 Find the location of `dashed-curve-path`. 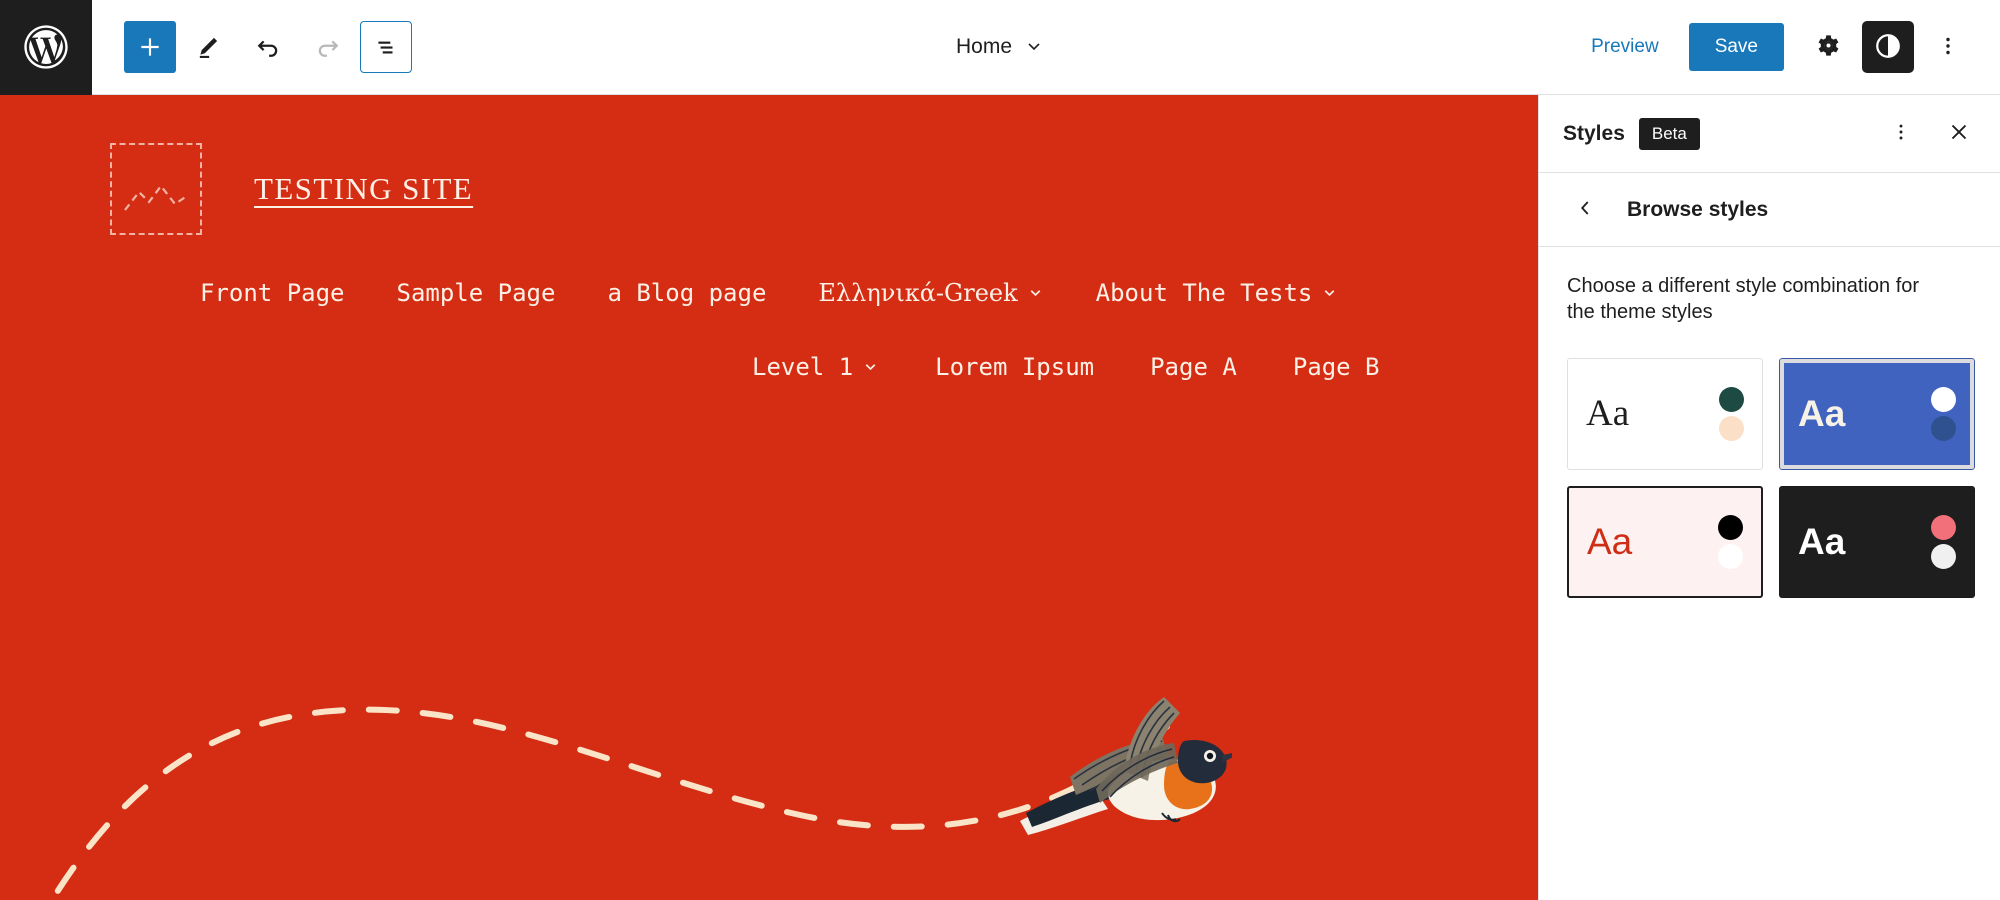

dashed-curve-path is located at coordinates (615, 803).